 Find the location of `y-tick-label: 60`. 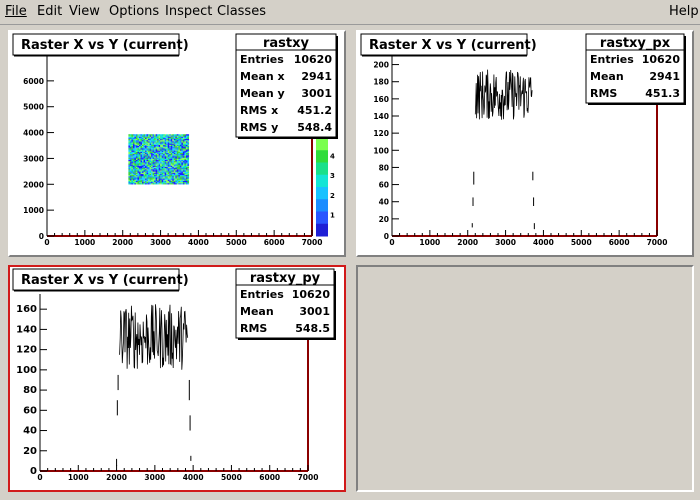

y-tick-label: 60 is located at coordinates (30, 410).